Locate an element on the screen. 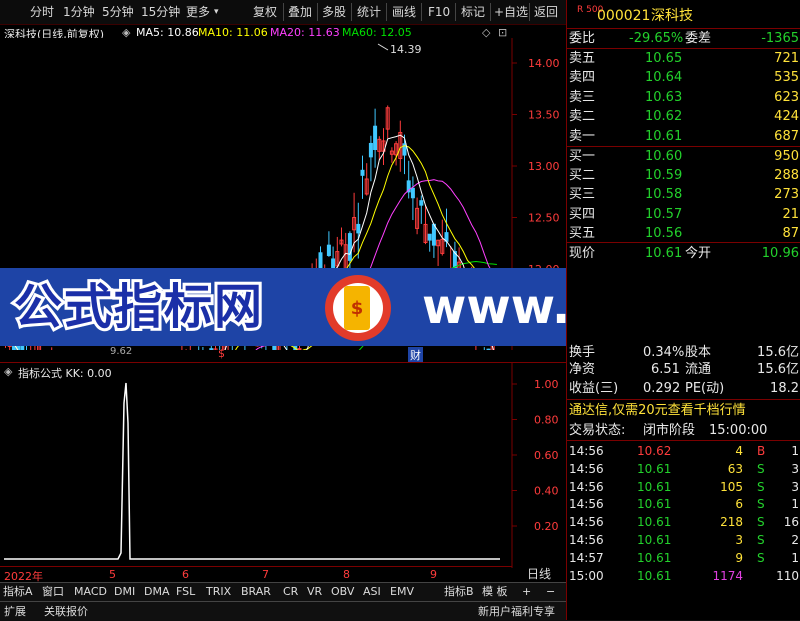  status-label: 交易状态: is located at coordinates (597, 430).